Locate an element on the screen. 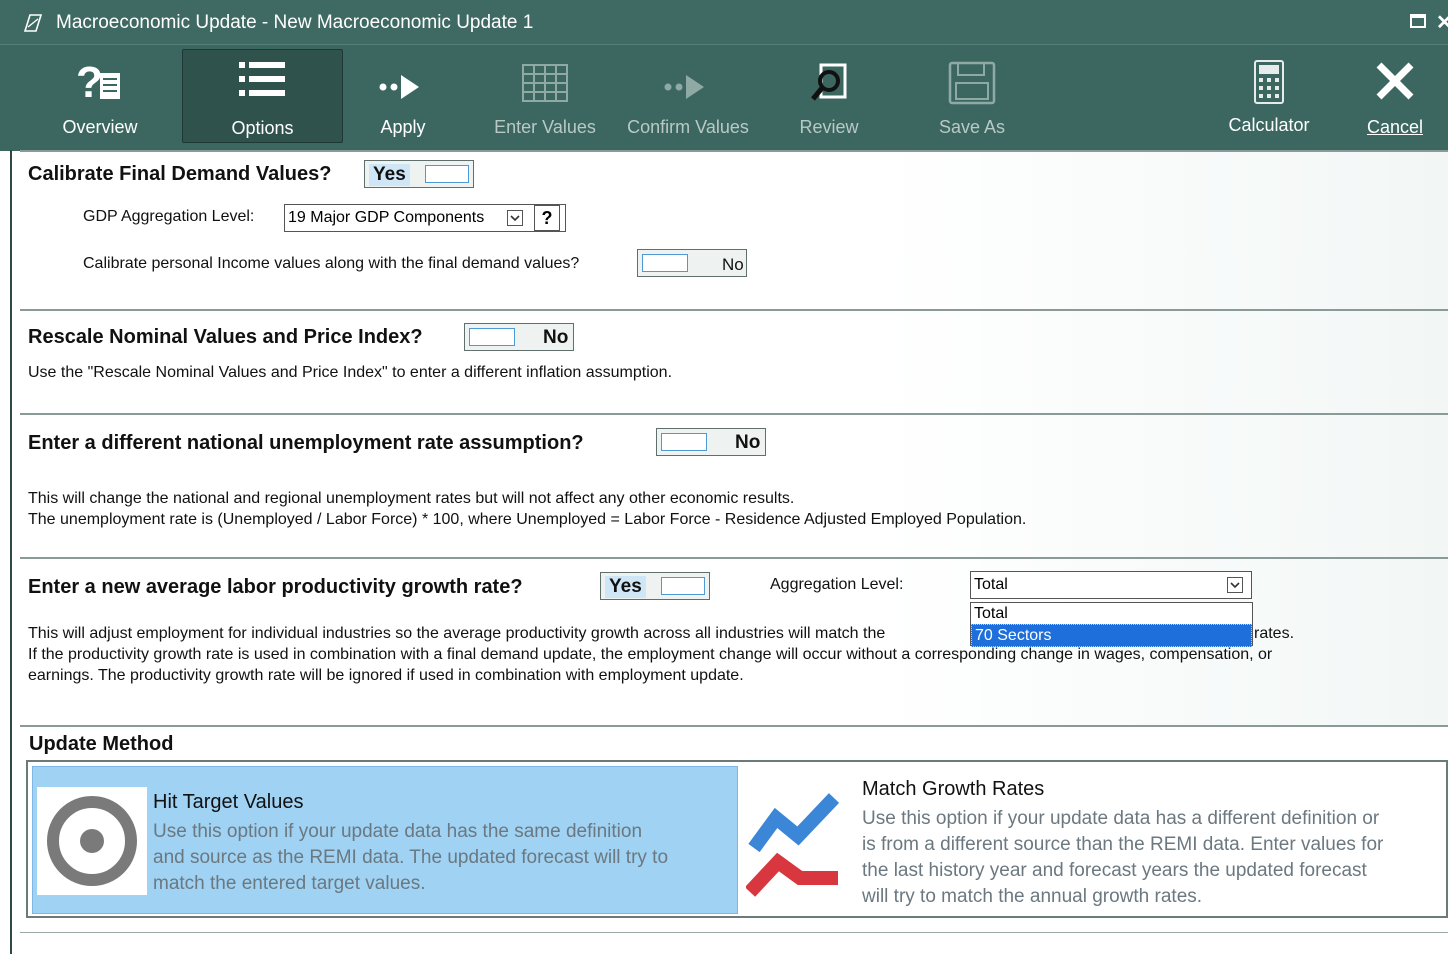 The image size is (1448, 956). gdp-aggregation-value: 19 Major GDP Components is located at coordinates (386, 217).